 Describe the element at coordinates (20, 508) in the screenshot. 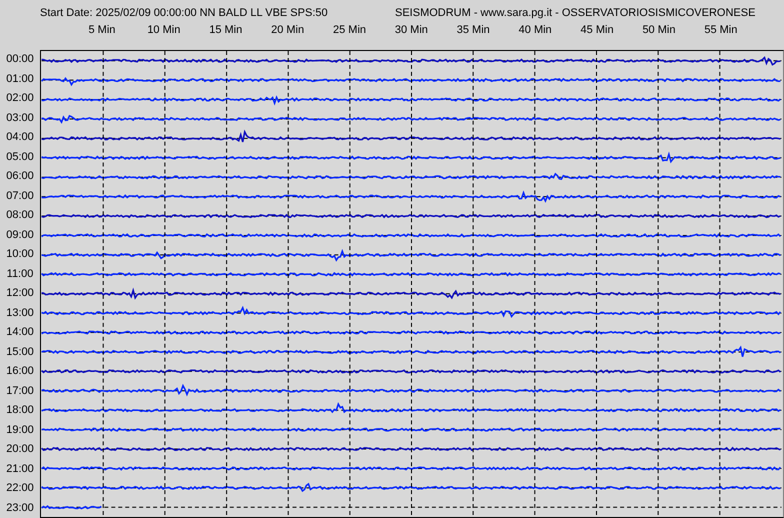

I see `hour-label: 23:00` at that location.